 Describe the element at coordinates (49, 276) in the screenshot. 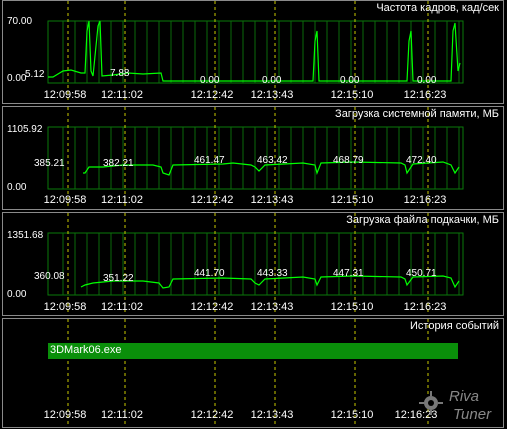

I see `value-label: 360.08` at that location.